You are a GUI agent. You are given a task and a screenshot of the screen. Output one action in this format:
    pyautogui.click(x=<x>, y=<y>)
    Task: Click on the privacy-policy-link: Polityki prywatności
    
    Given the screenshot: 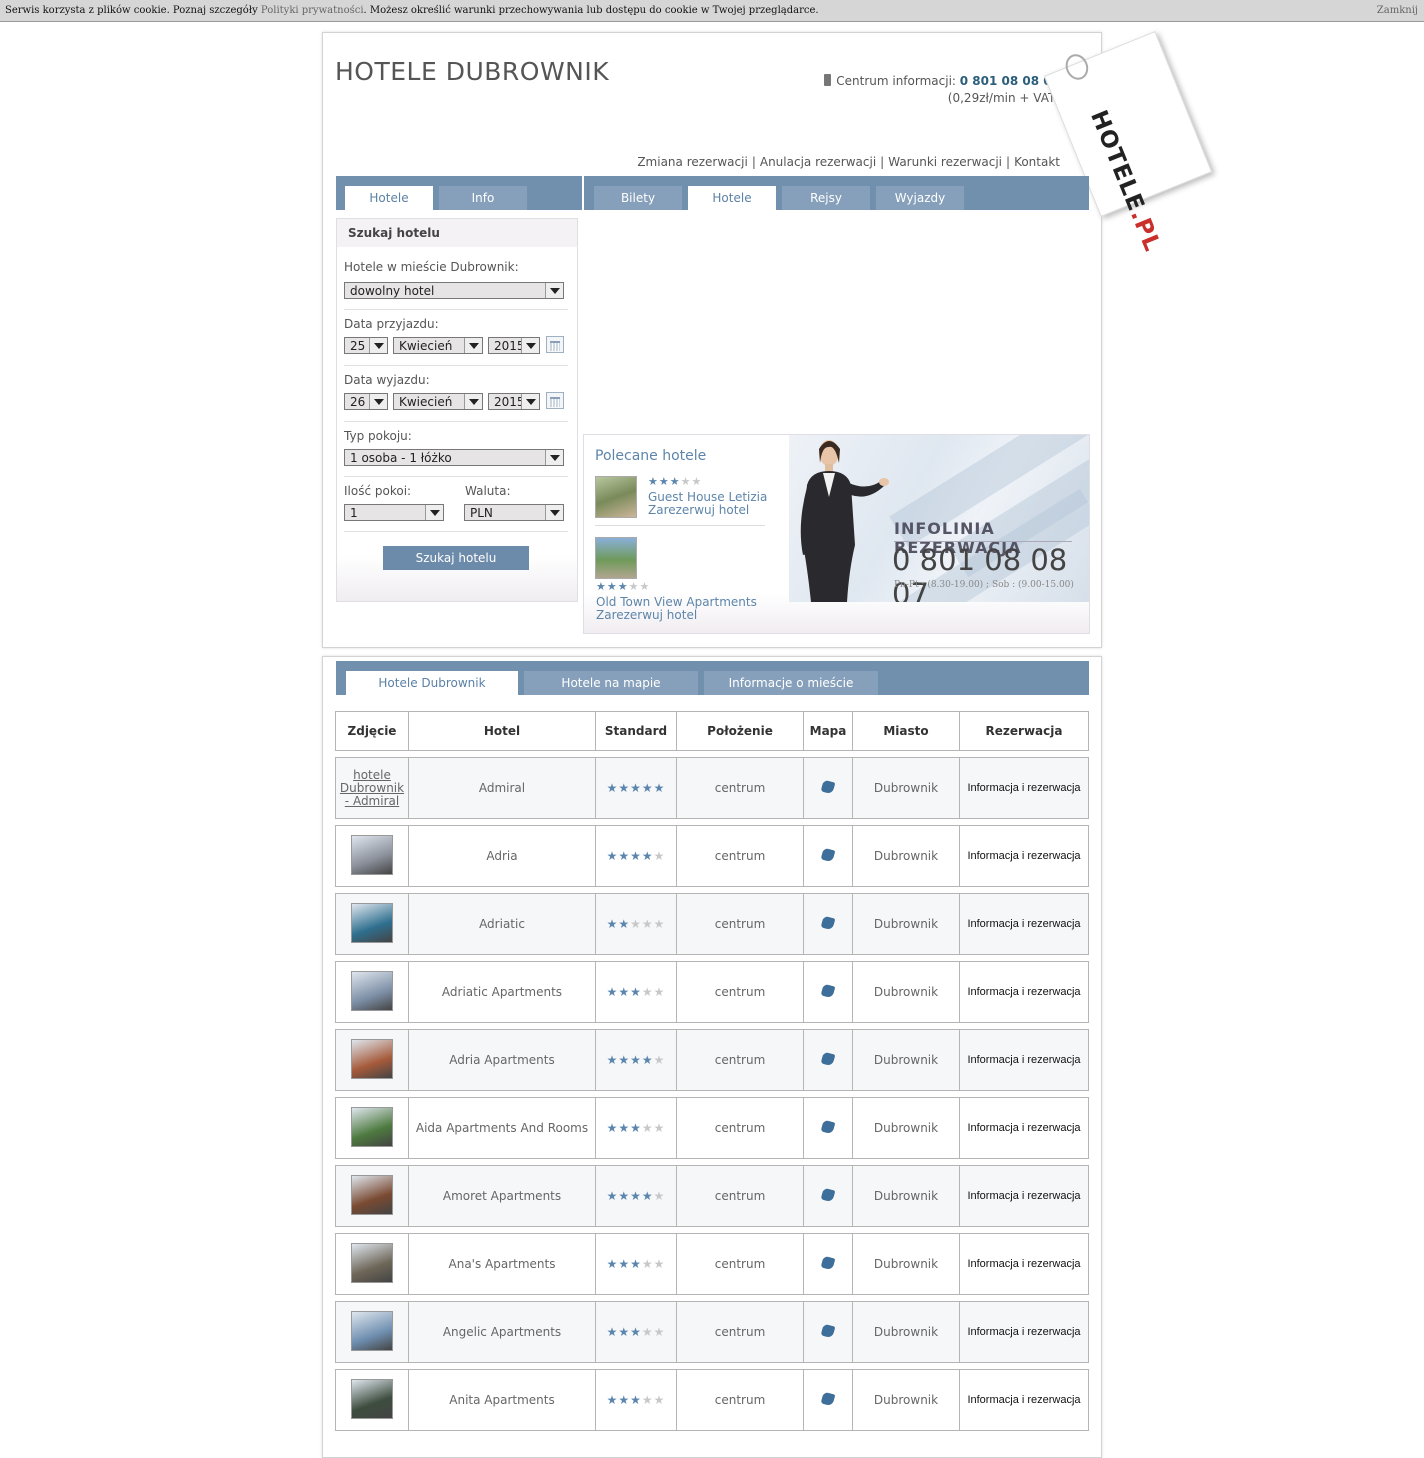 What is the action you would take?
    pyautogui.click(x=312, y=10)
    